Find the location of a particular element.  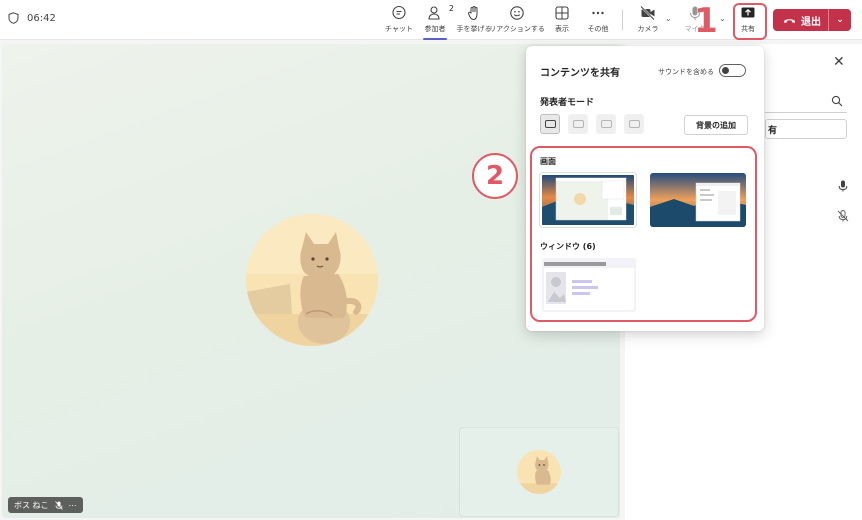

presenter-mode-standout is located at coordinates (578, 124).